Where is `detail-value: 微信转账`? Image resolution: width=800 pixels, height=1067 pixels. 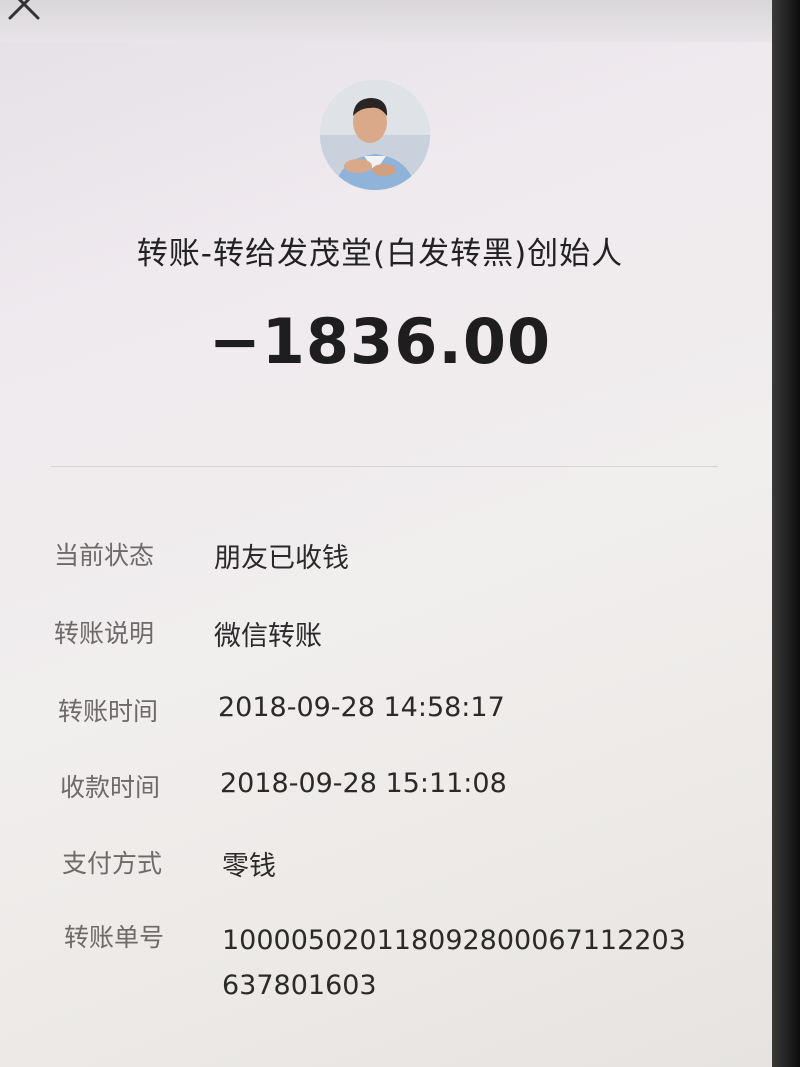 detail-value: 微信转账 is located at coordinates (268, 636).